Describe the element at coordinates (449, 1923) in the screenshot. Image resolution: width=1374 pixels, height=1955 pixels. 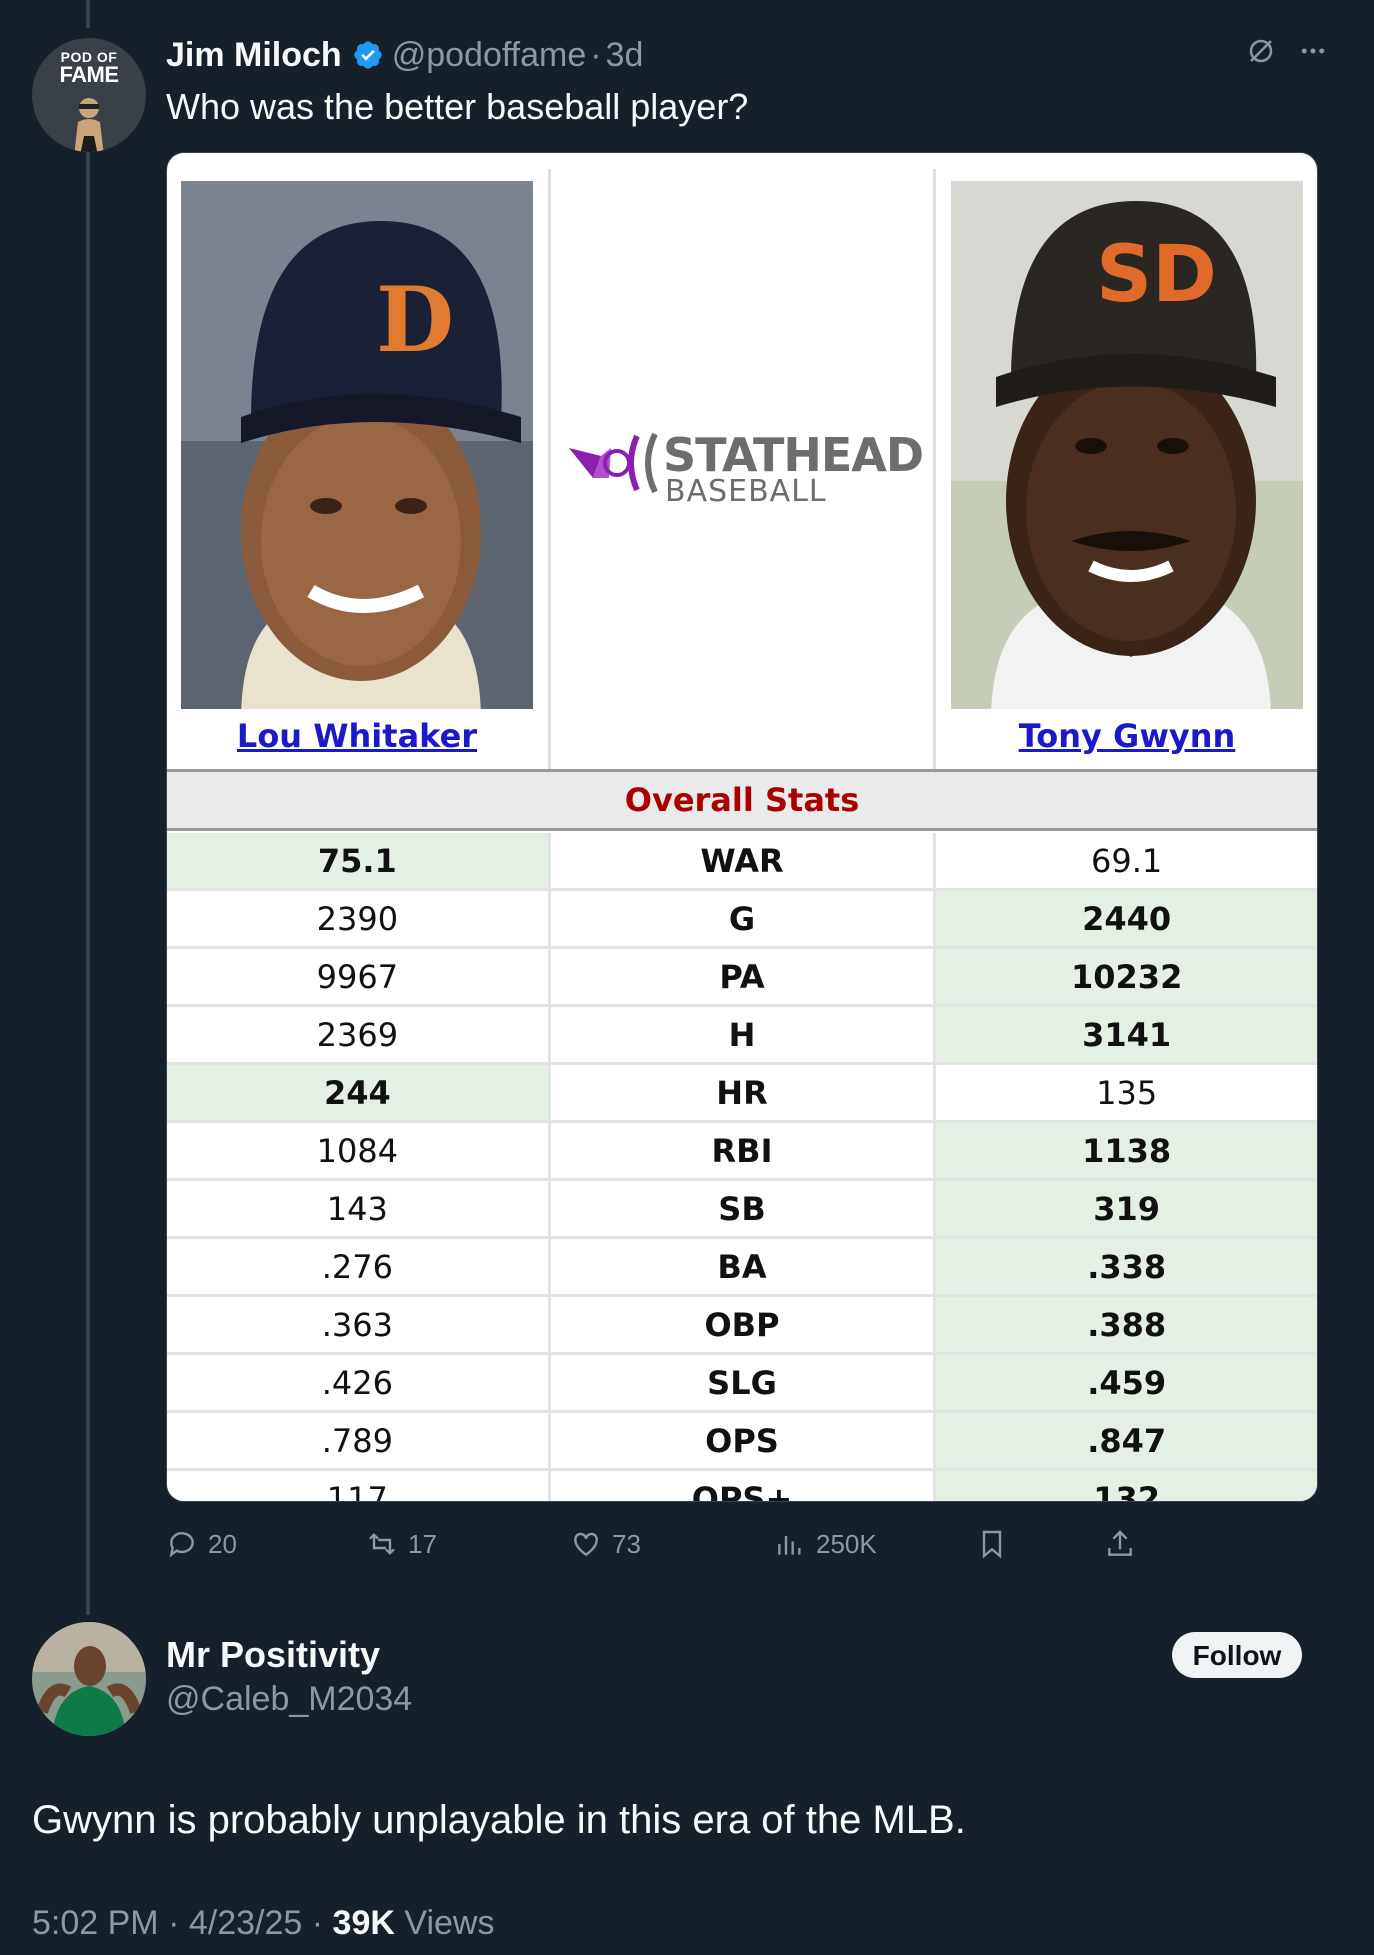
I see `reply-views-label: Views` at that location.